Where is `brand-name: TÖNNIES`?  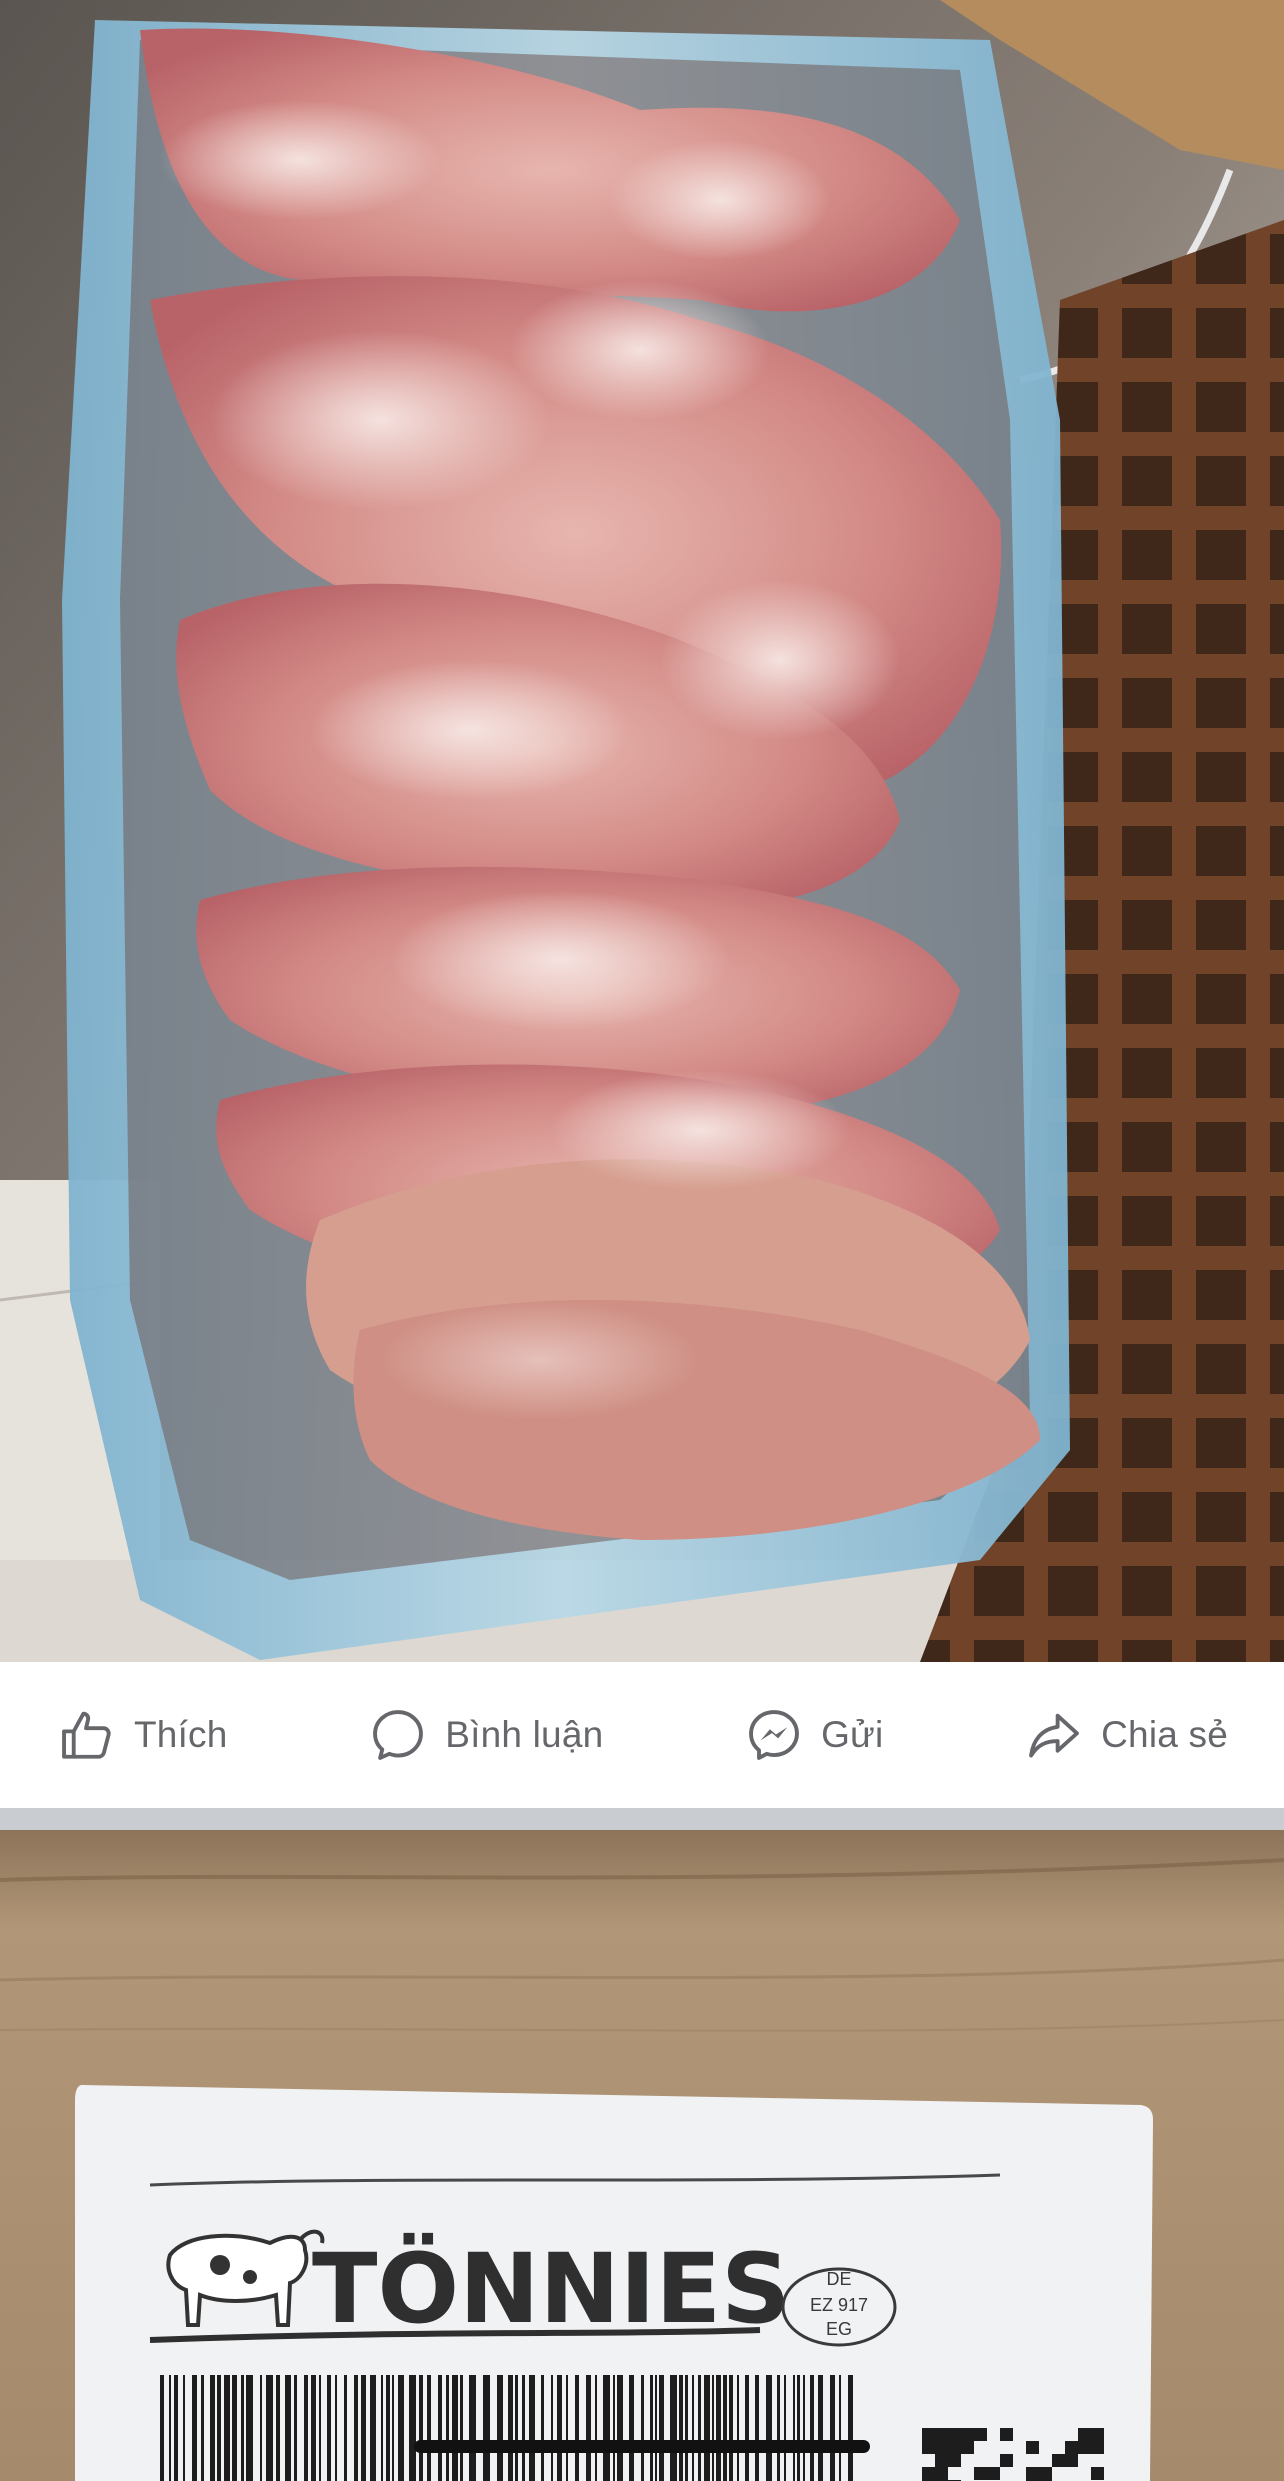
brand-name: TÖNNIES is located at coordinates (551, 2288).